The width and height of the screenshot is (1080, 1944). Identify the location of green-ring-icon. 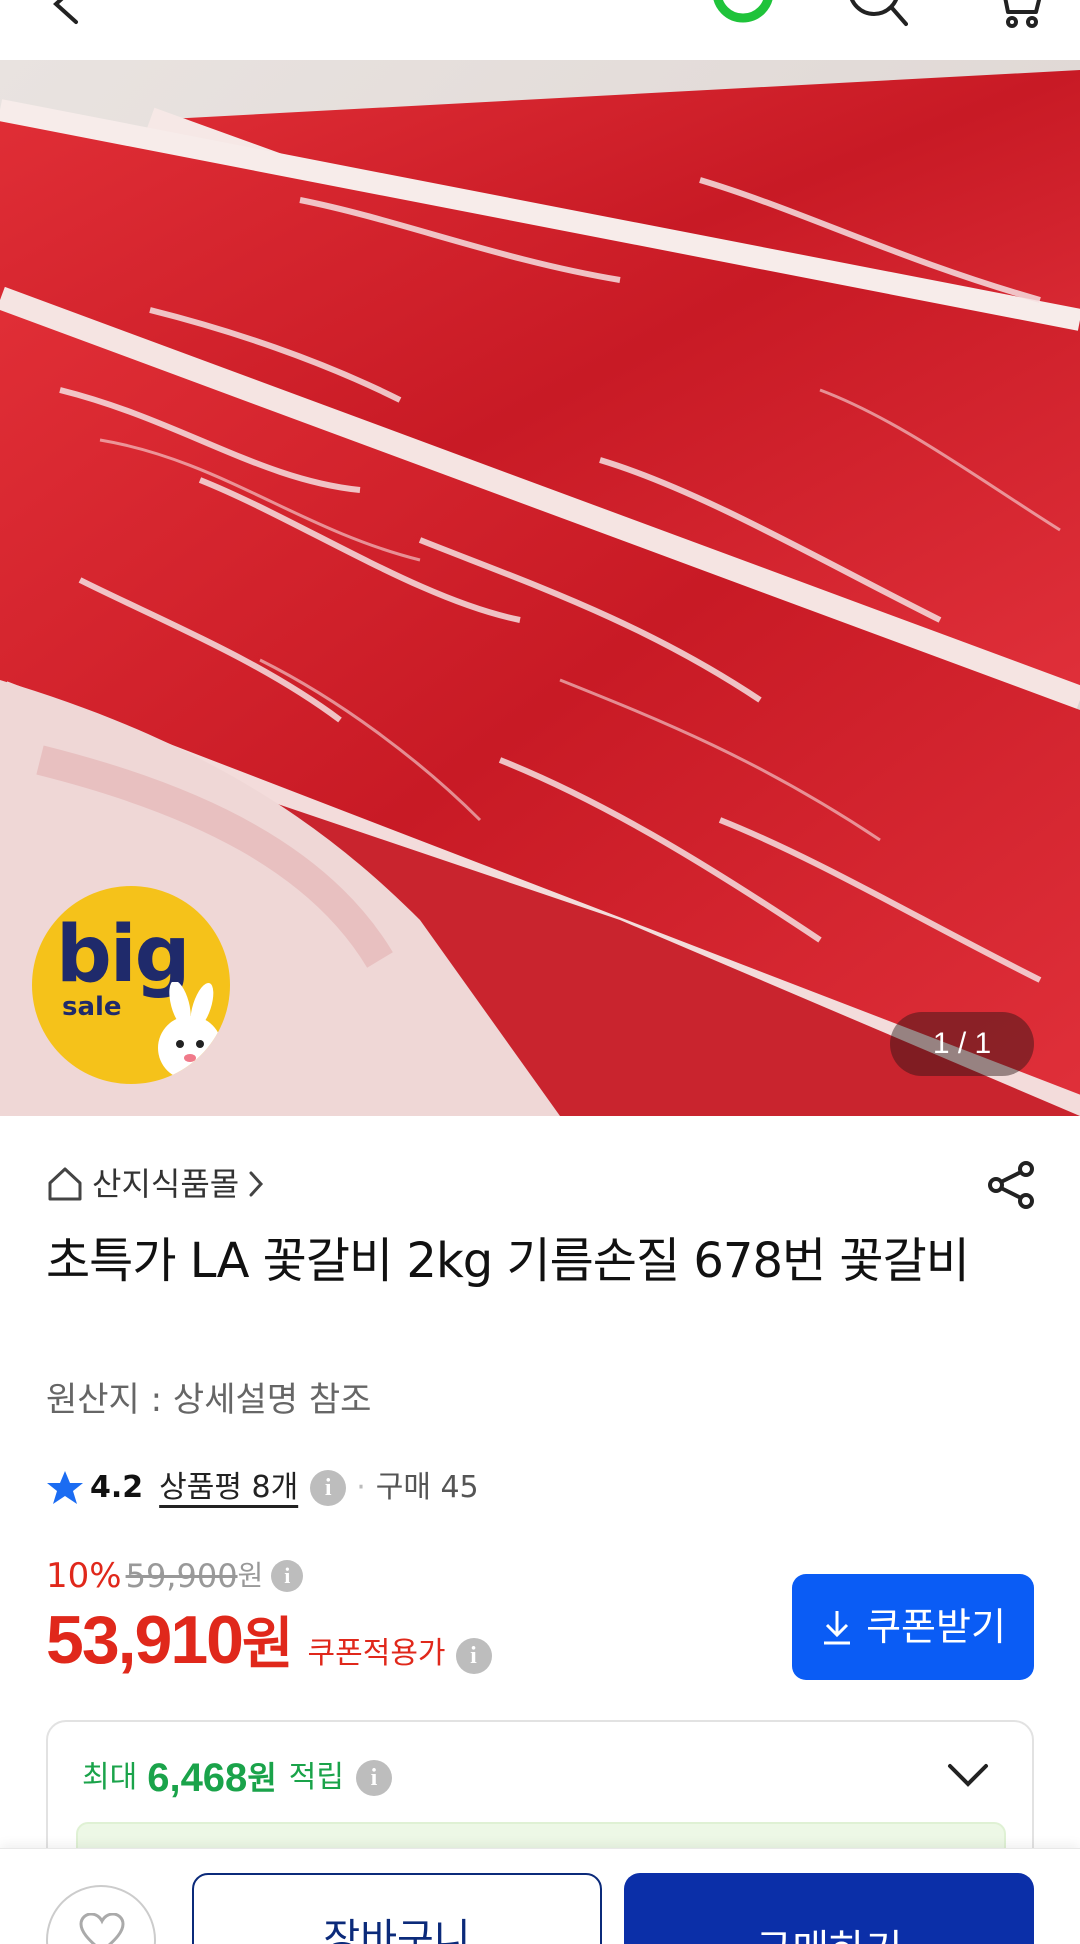
(743, 14).